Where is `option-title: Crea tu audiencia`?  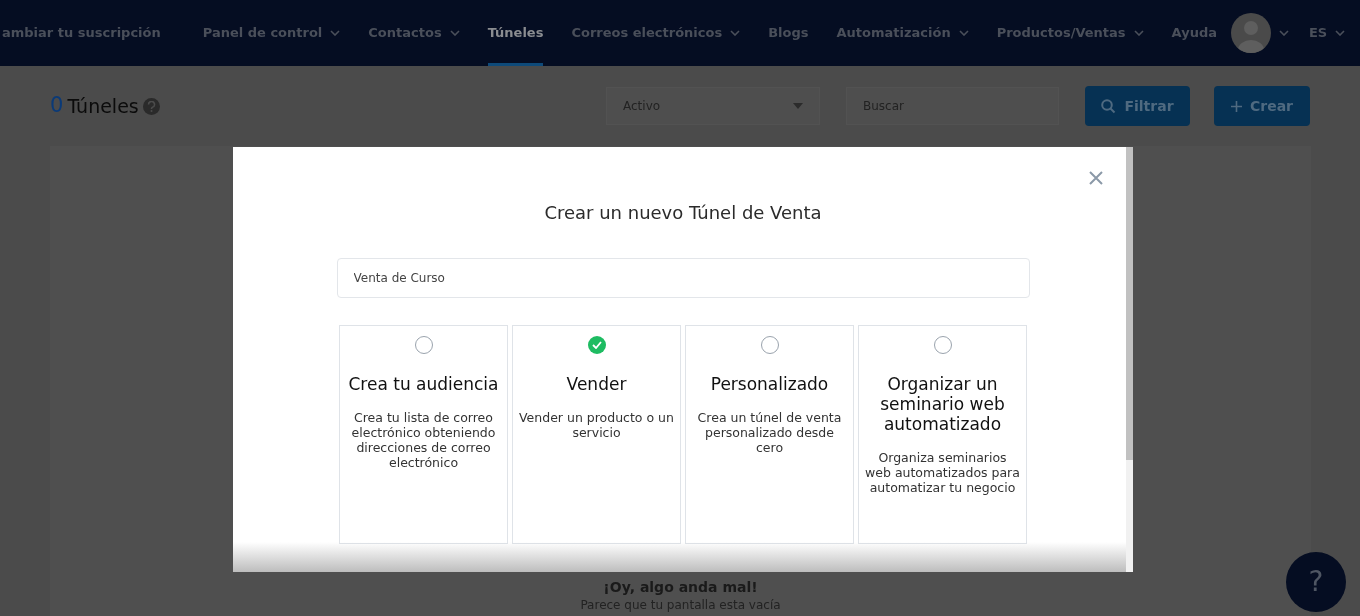
option-title: Crea tu audiencia is located at coordinates (423, 384).